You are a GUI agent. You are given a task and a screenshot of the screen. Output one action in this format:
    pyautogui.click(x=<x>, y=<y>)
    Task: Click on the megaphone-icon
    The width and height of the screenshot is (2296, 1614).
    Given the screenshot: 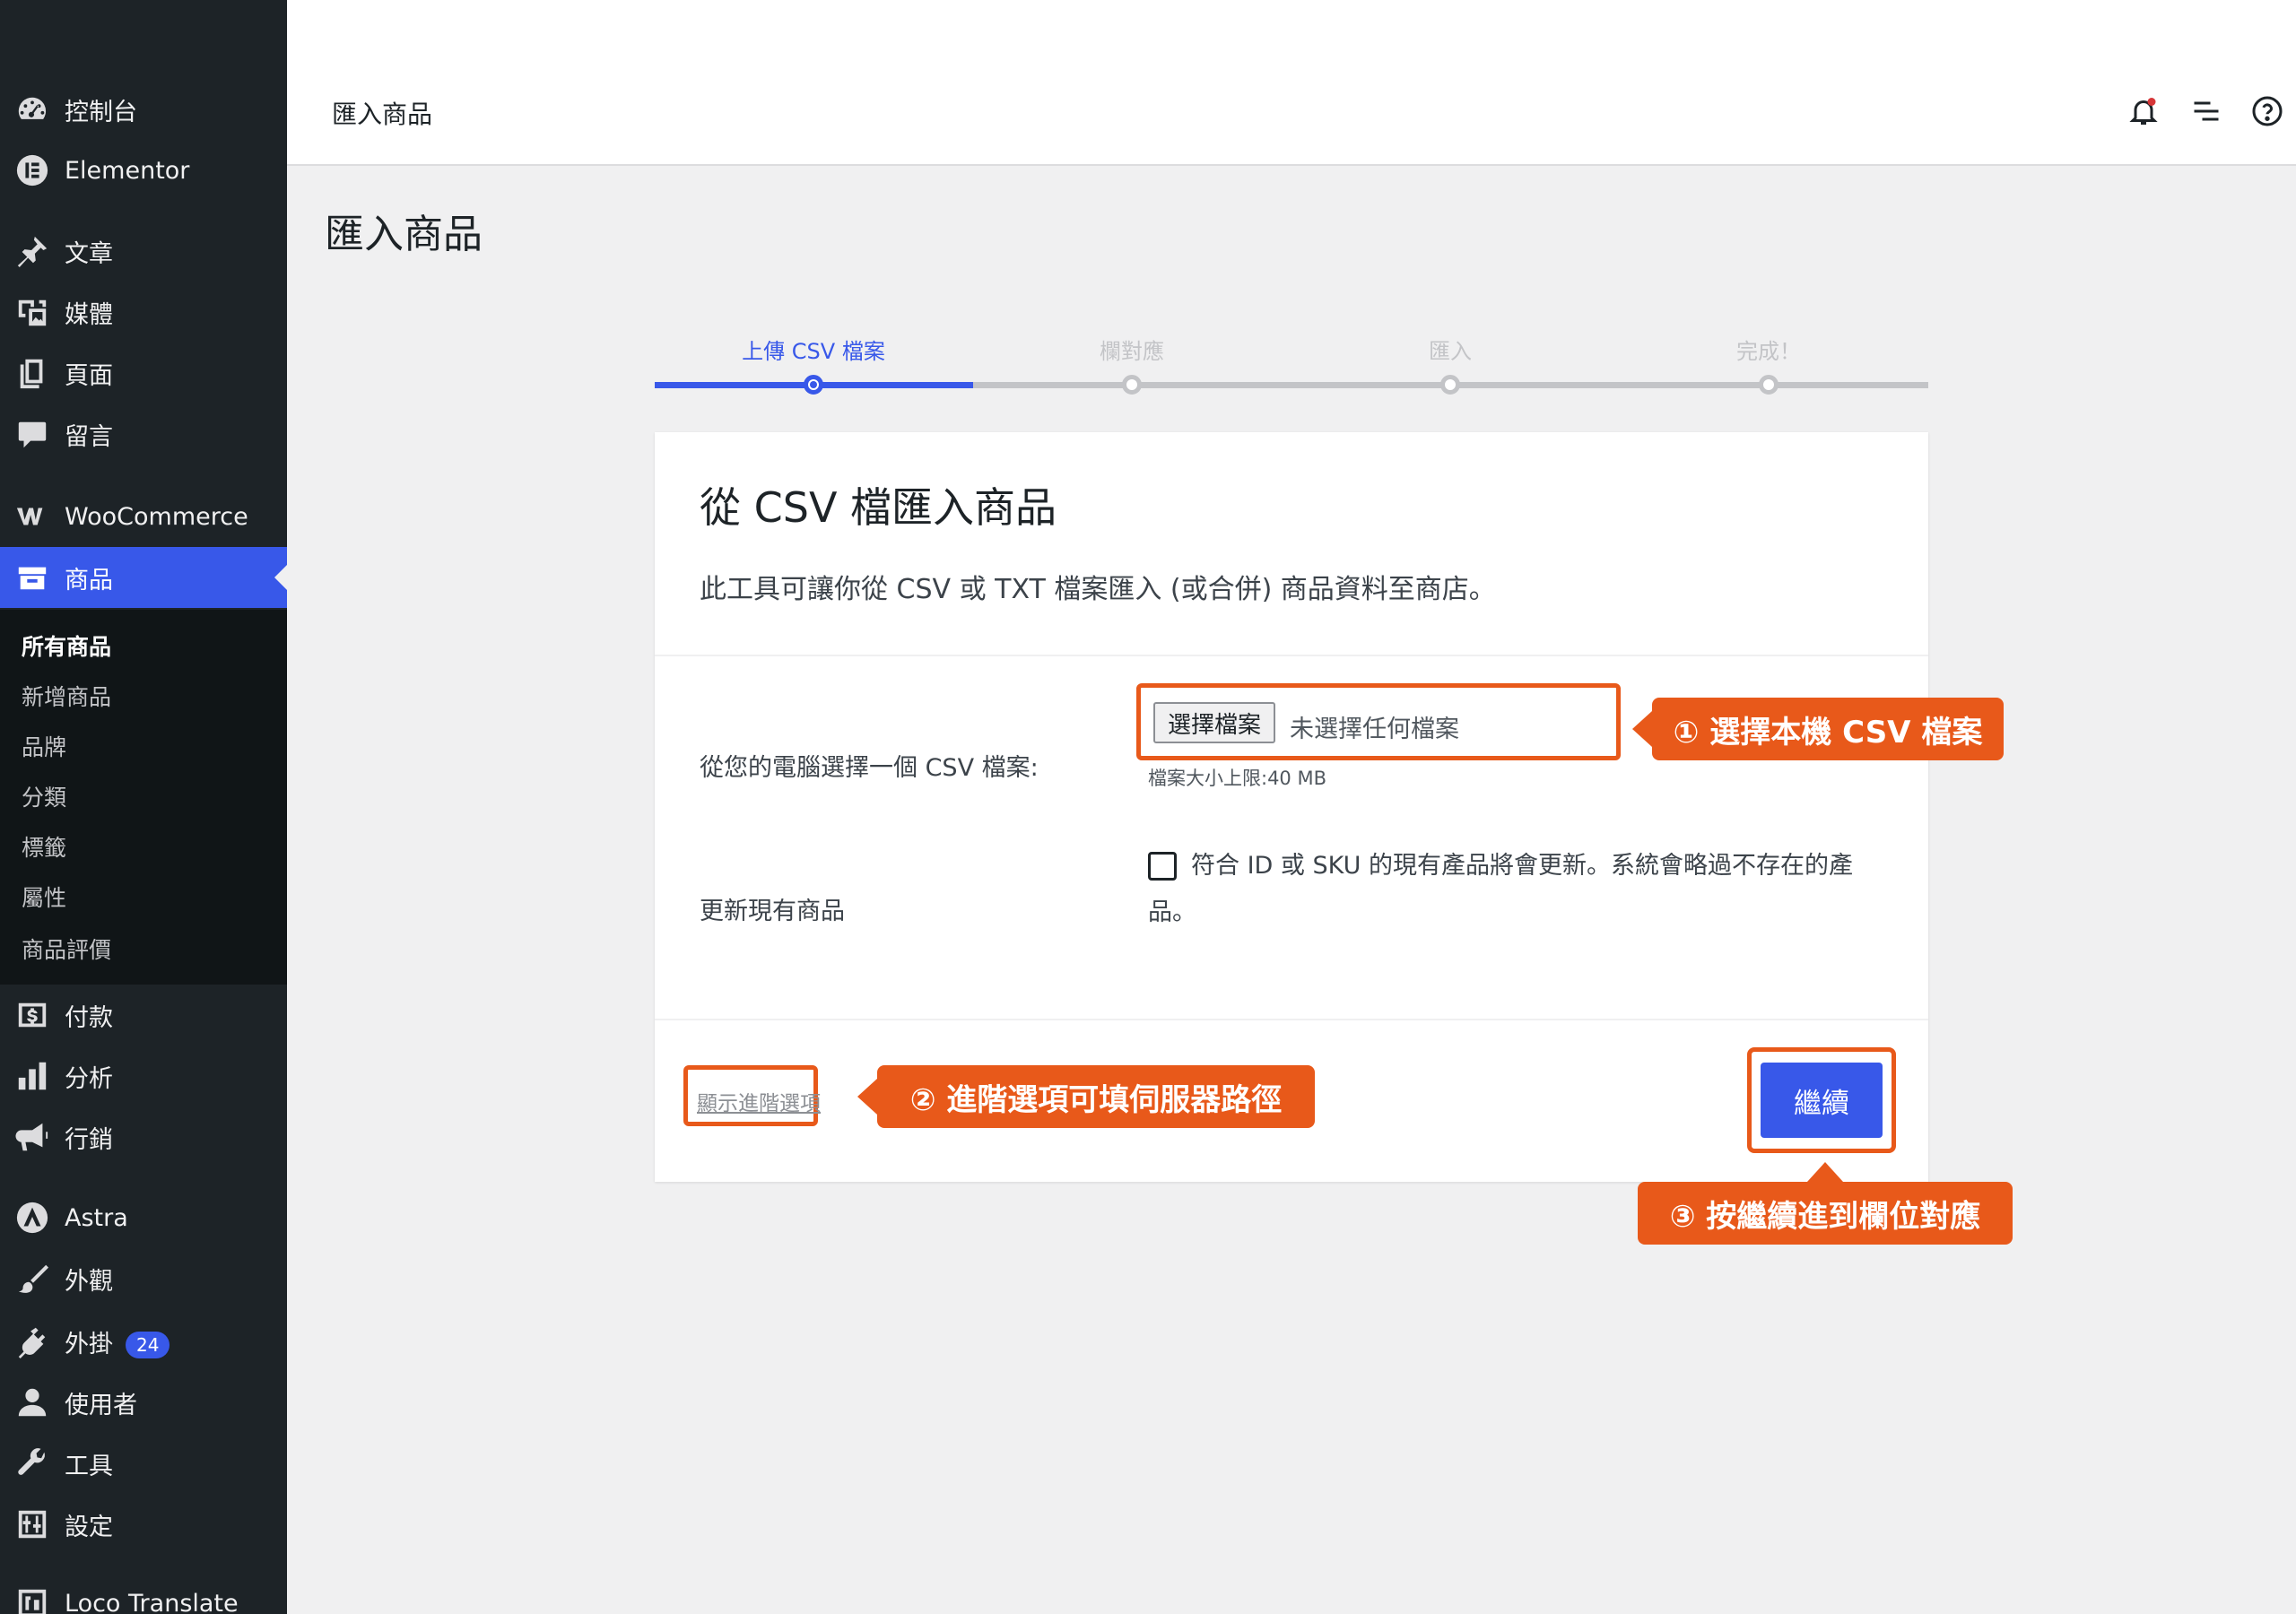 What is the action you would take?
    pyautogui.click(x=32, y=1137)
    